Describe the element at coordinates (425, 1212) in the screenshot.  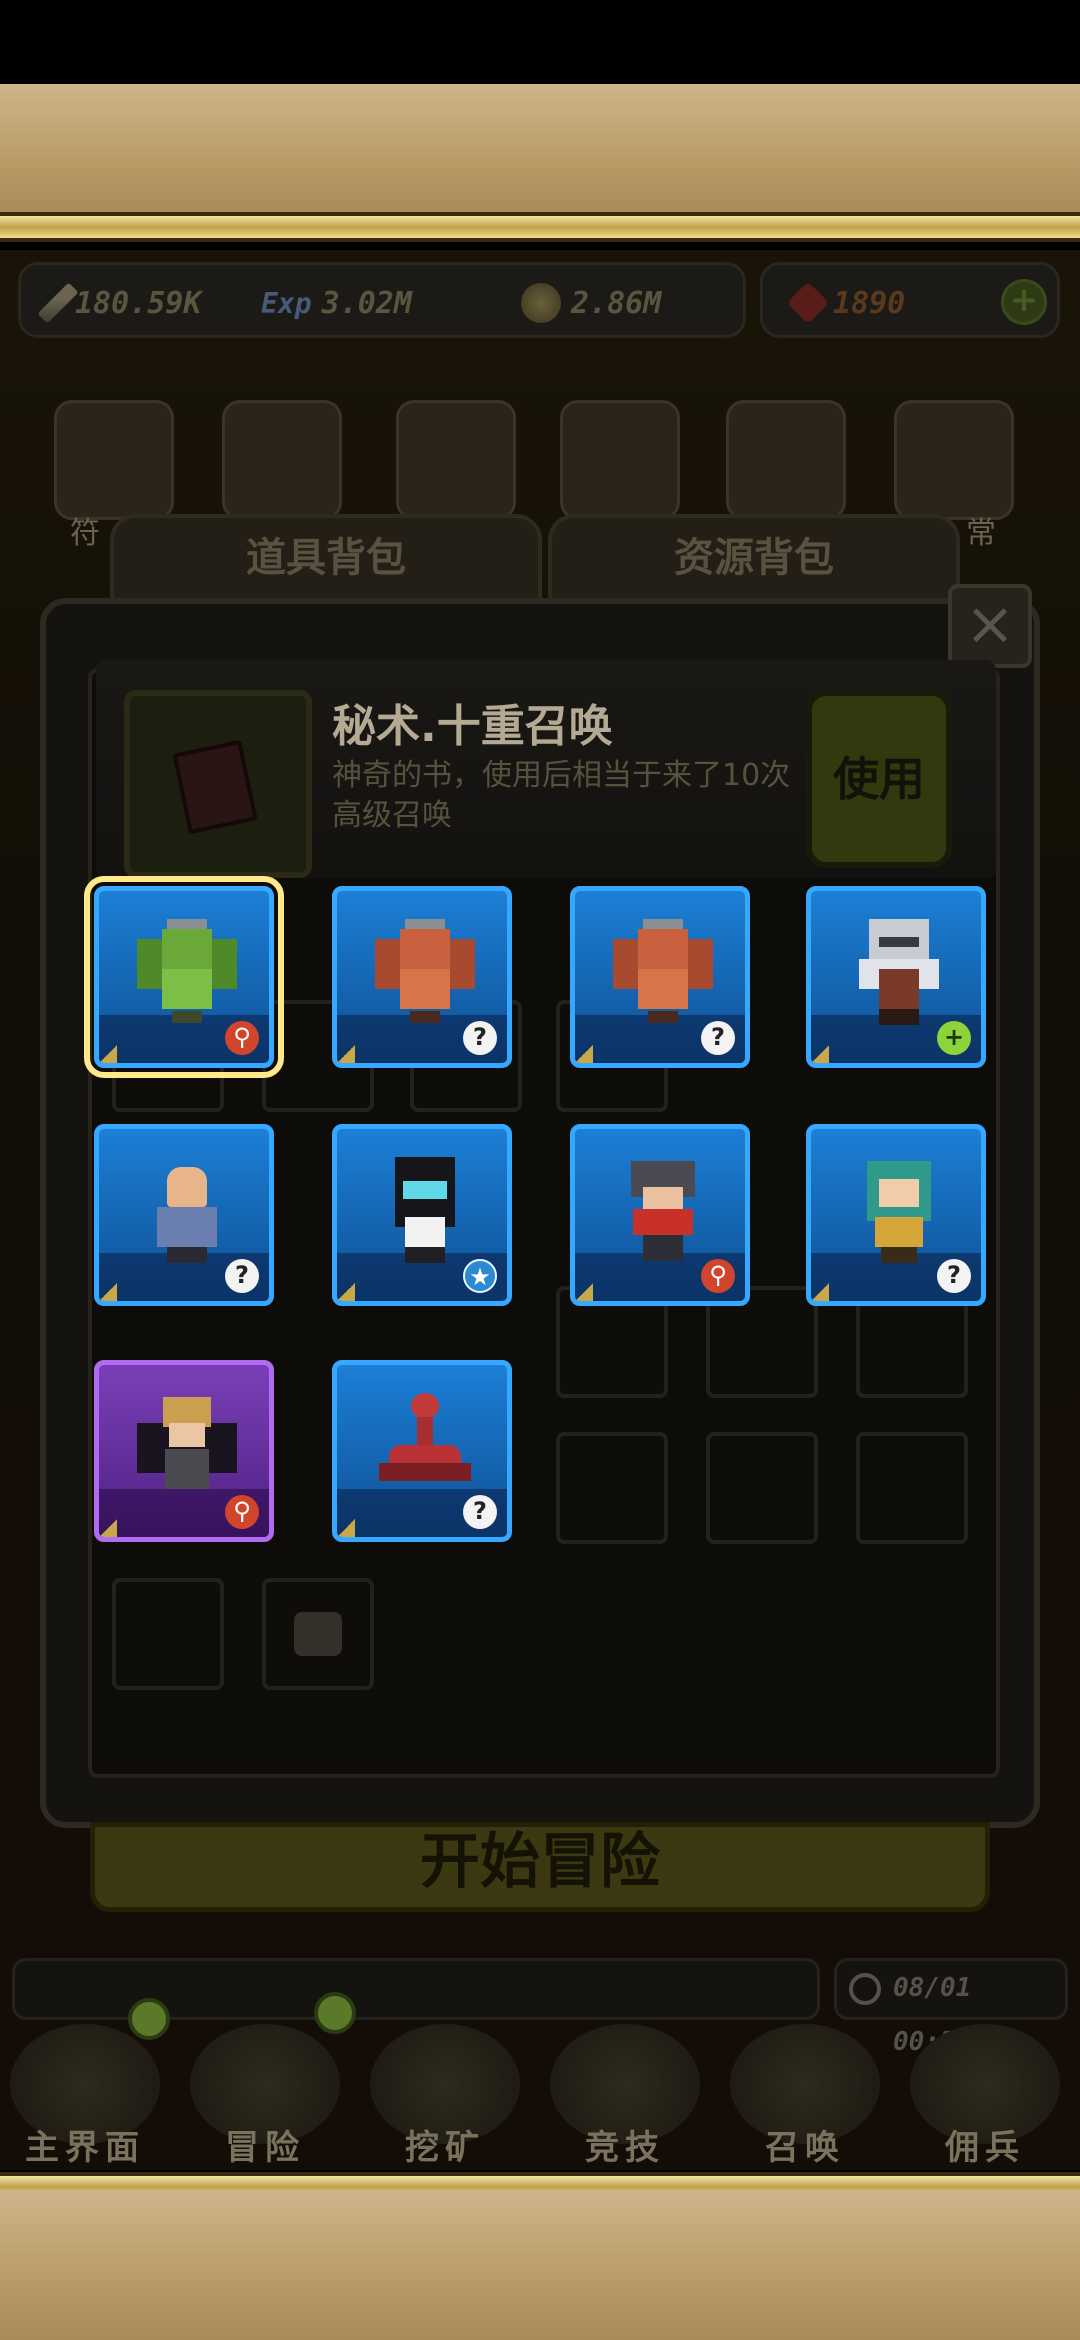
I see `masked-girl-sprite` at that location.